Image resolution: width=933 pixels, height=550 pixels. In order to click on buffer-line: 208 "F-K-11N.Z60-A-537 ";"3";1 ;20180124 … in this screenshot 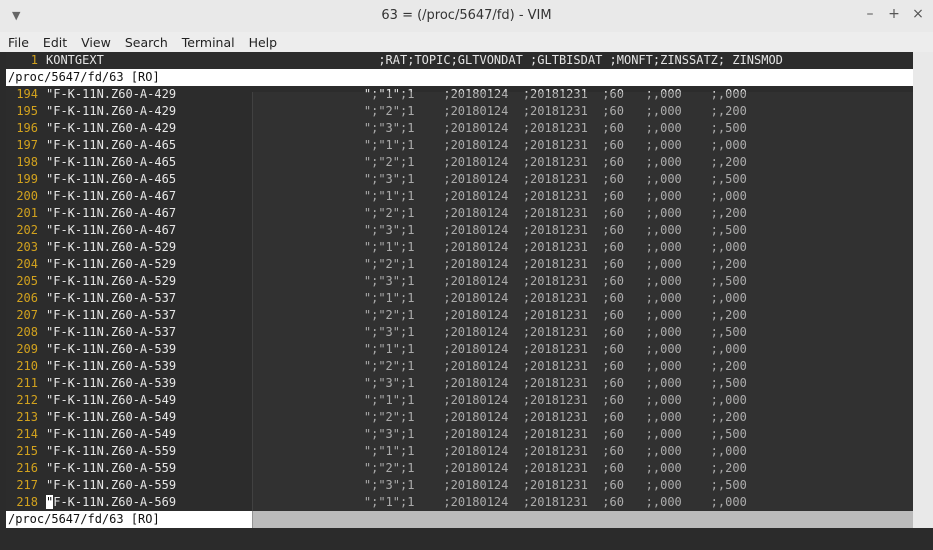, I will do `click(459, 332)`.